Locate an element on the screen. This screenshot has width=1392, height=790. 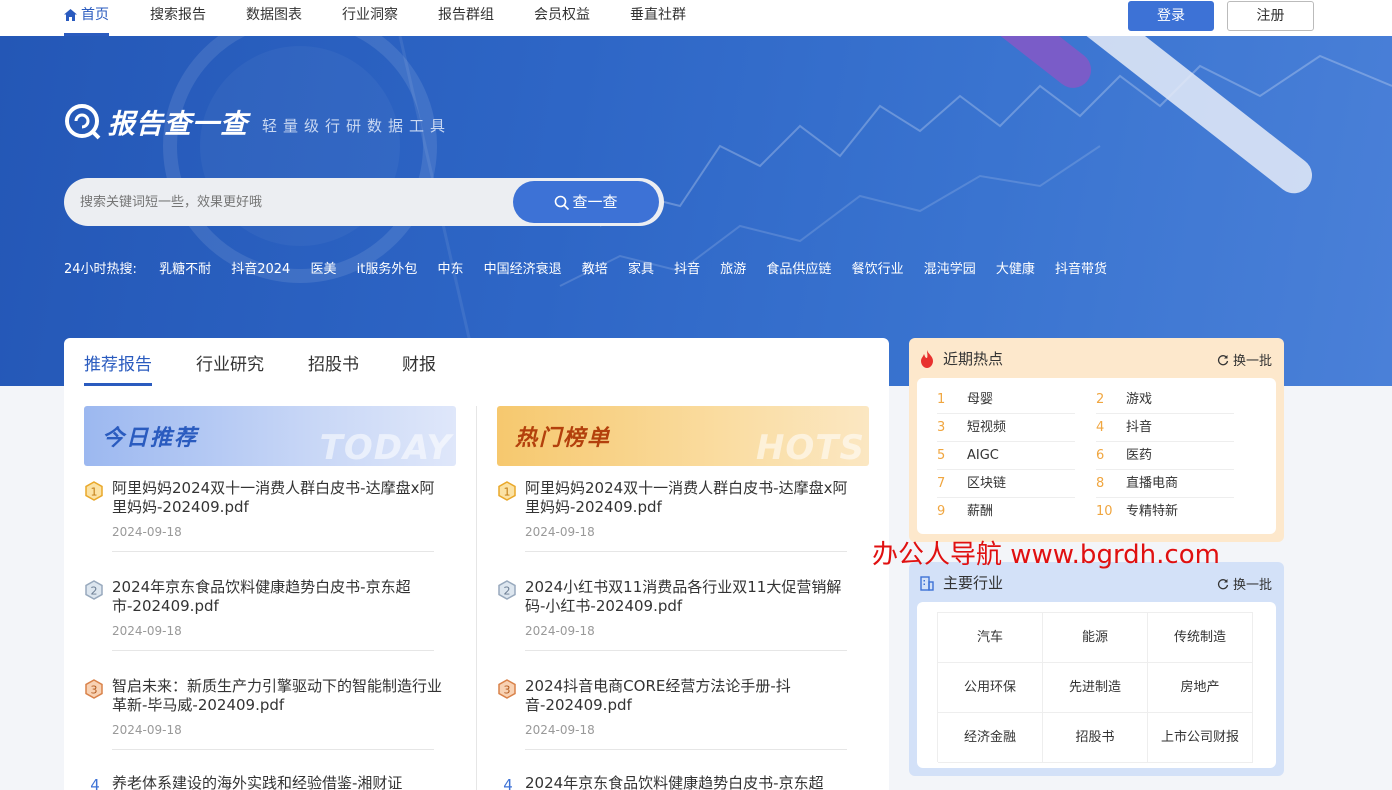
svg-text: 1 is located at coordinates (507, 492).